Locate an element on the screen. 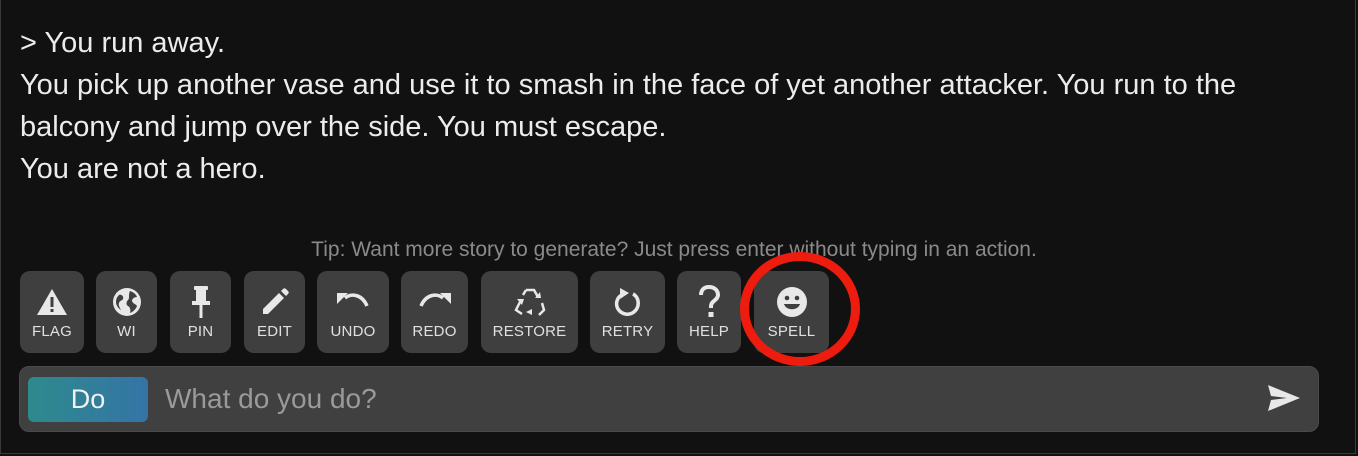  help-button: HELP is located at coordinates (709, 312).